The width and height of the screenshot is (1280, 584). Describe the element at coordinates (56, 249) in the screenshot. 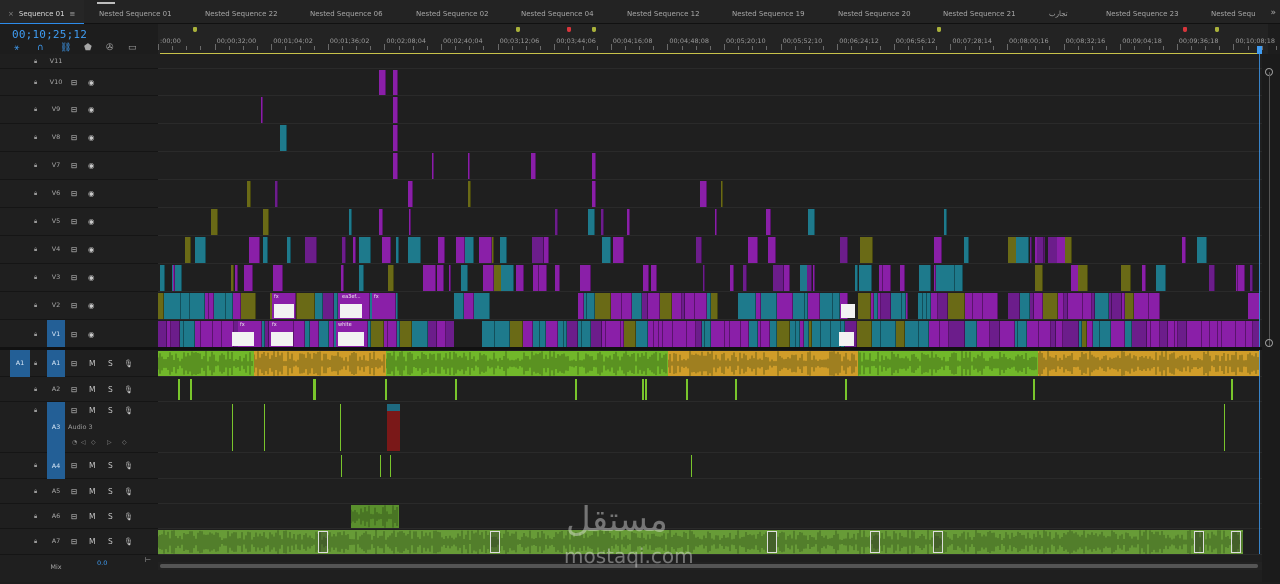

I see `track-name: V4` at that location.